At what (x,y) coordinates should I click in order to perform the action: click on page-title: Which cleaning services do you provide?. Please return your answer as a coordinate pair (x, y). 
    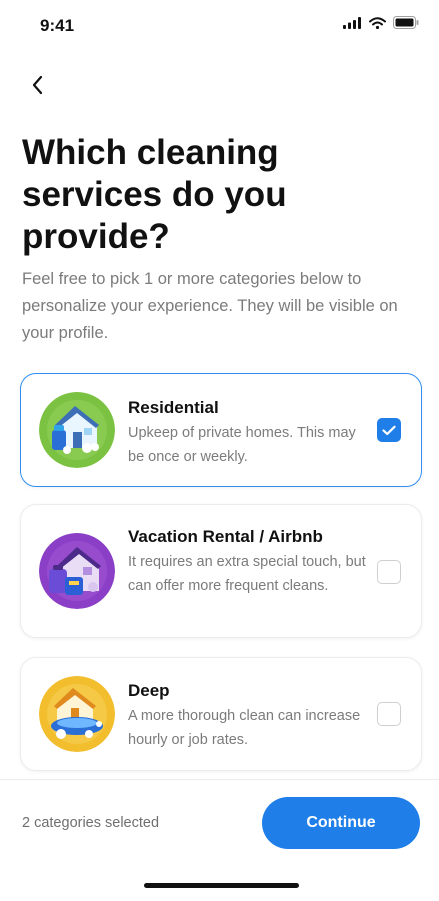
    Looking at the image, I should click on (154, 194).